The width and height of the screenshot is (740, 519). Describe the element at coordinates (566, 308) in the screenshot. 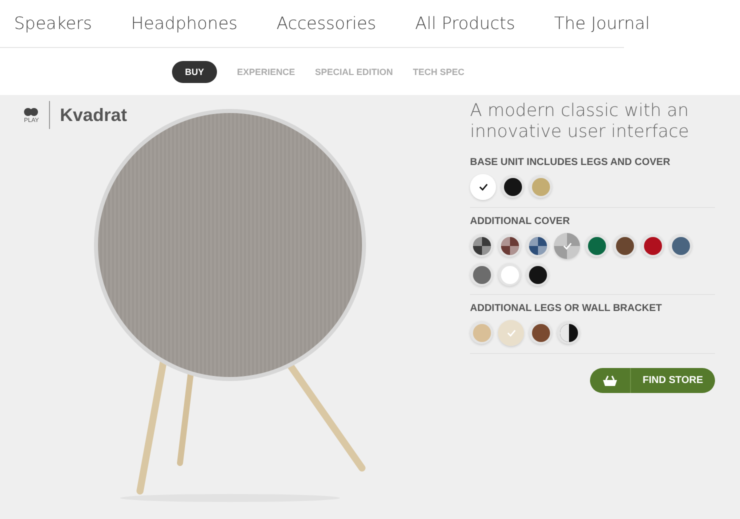

I see `option-group-title: ADDITIONAL LEGS OR WALL BRACKET` at that location.